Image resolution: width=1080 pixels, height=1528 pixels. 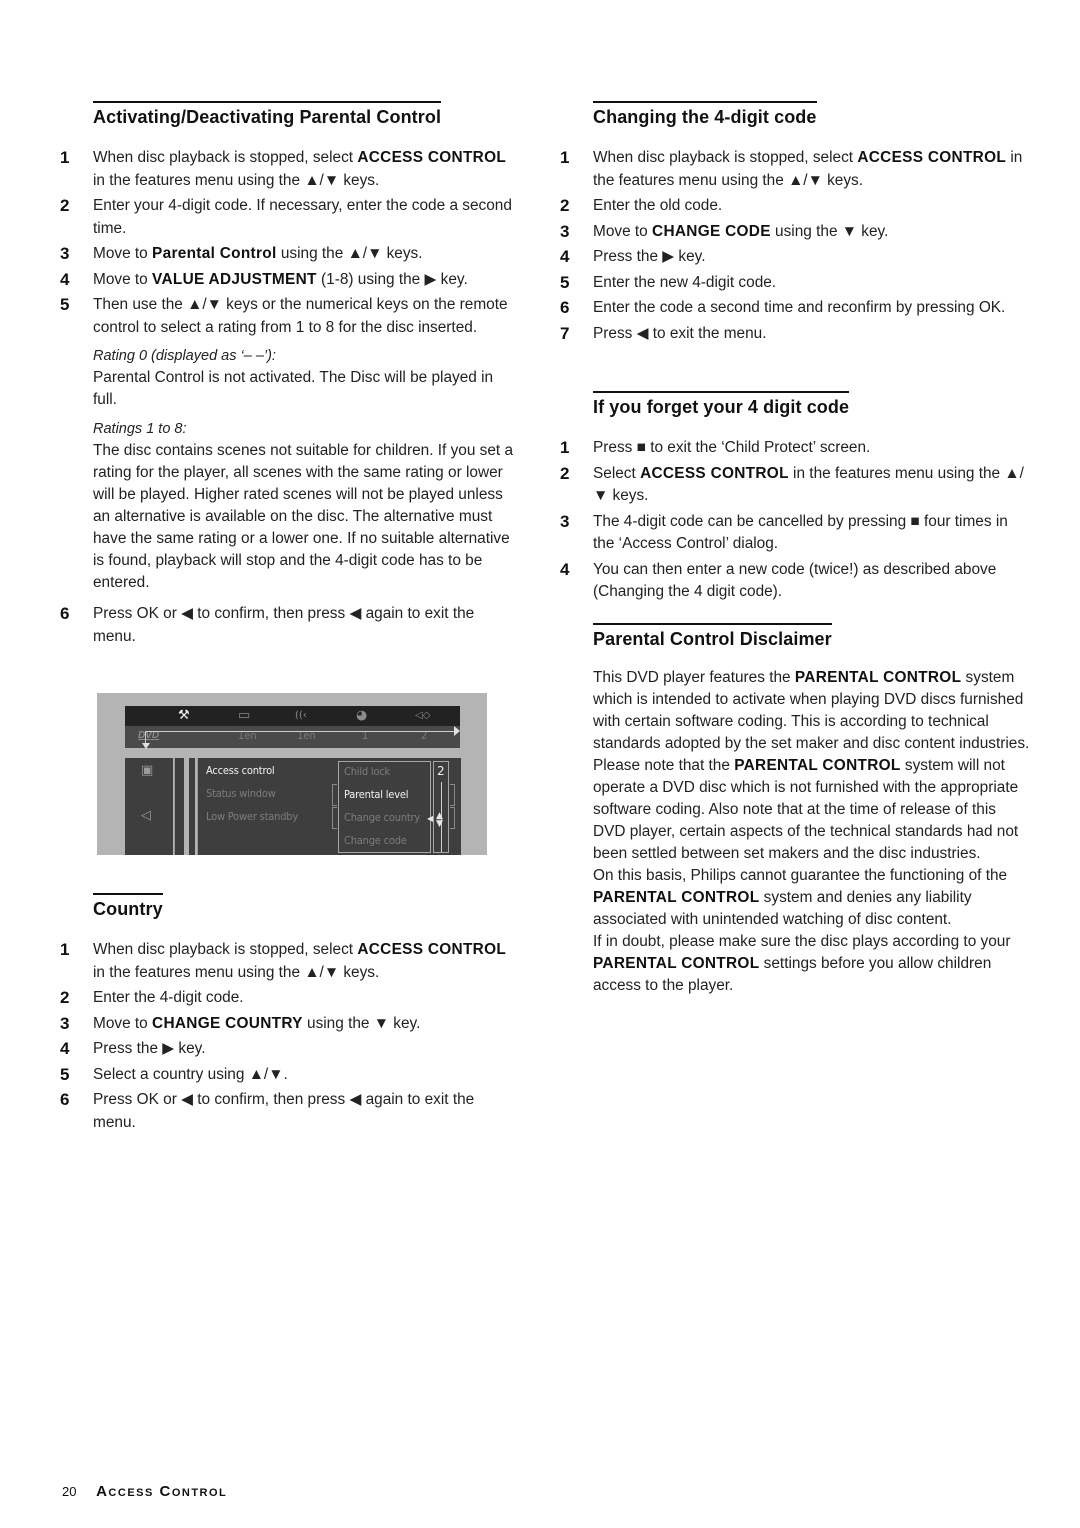 I want to click on ratings-heading: Ratings 1 to 8:, so click(x=140, y=429).